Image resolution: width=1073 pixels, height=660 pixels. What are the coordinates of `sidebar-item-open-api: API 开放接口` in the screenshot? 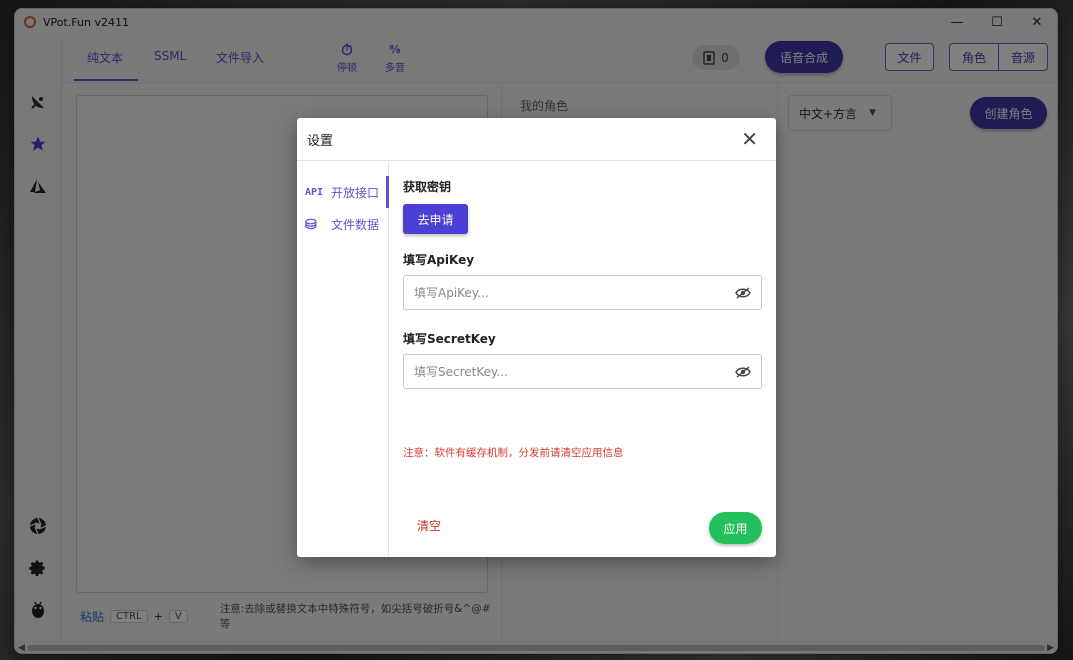 It's located at (342, 192).